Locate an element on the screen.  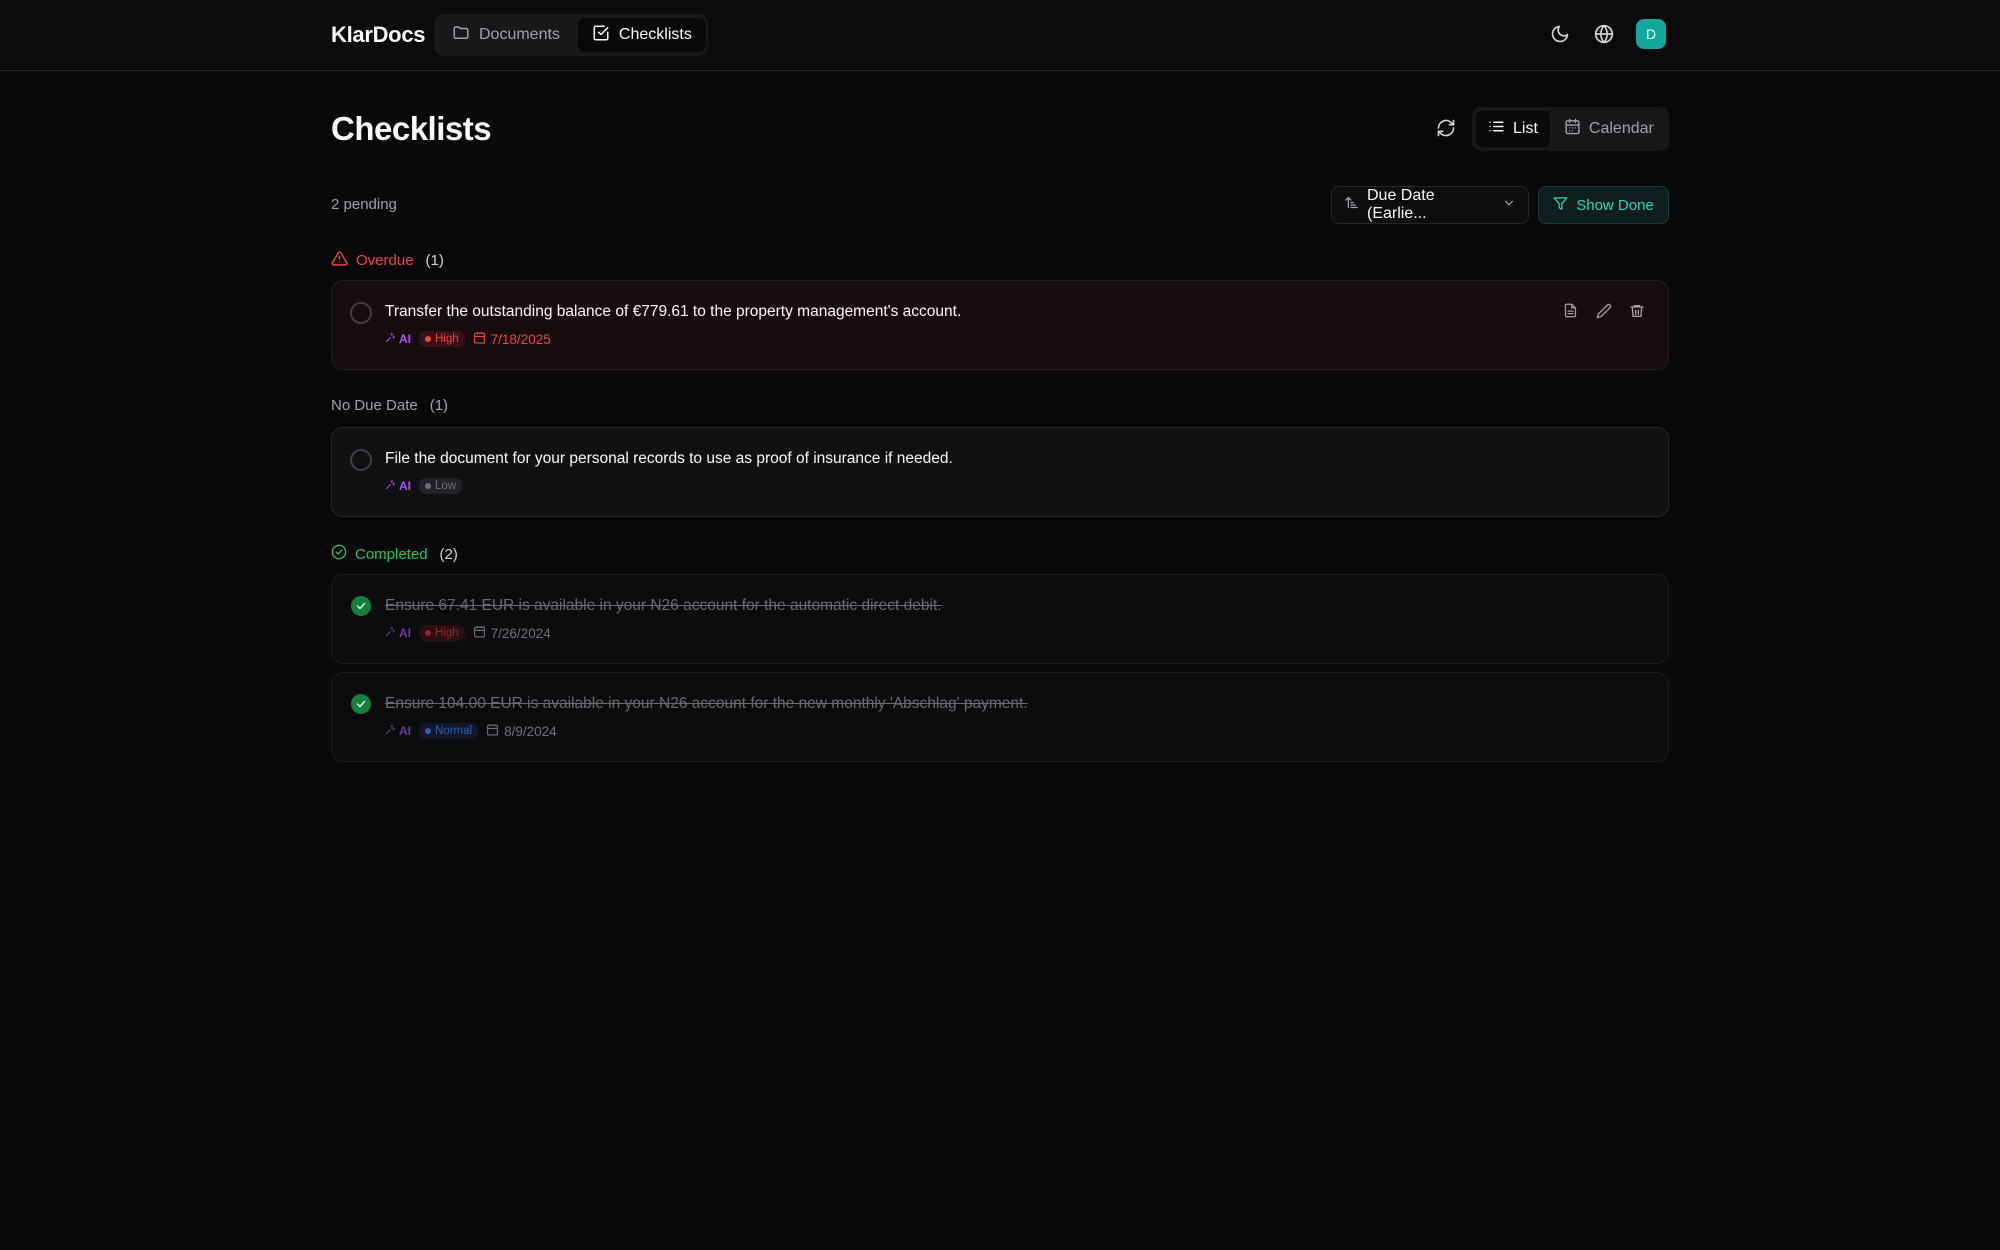
show-done-label: Show Done is located at coordinates (1615, 205).